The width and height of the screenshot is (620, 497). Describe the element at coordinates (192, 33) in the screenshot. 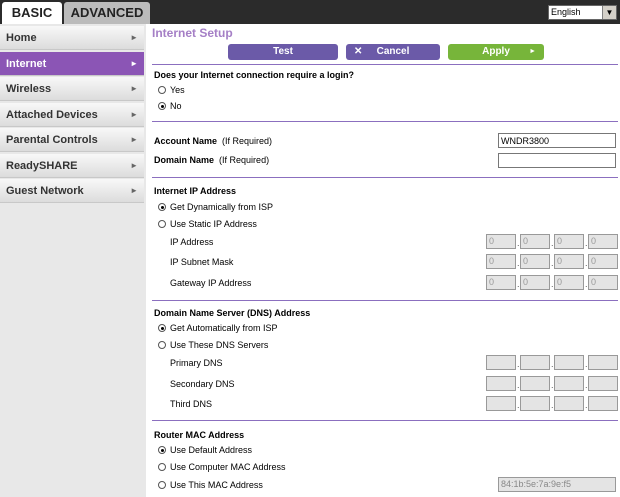

I see `page-title: Internet Setup` at that location.